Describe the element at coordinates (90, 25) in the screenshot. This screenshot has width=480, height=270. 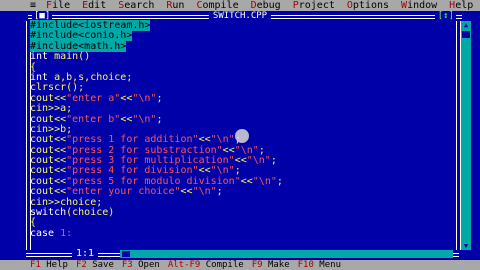
I see `code-token: #include<iostream.h>` at that location.